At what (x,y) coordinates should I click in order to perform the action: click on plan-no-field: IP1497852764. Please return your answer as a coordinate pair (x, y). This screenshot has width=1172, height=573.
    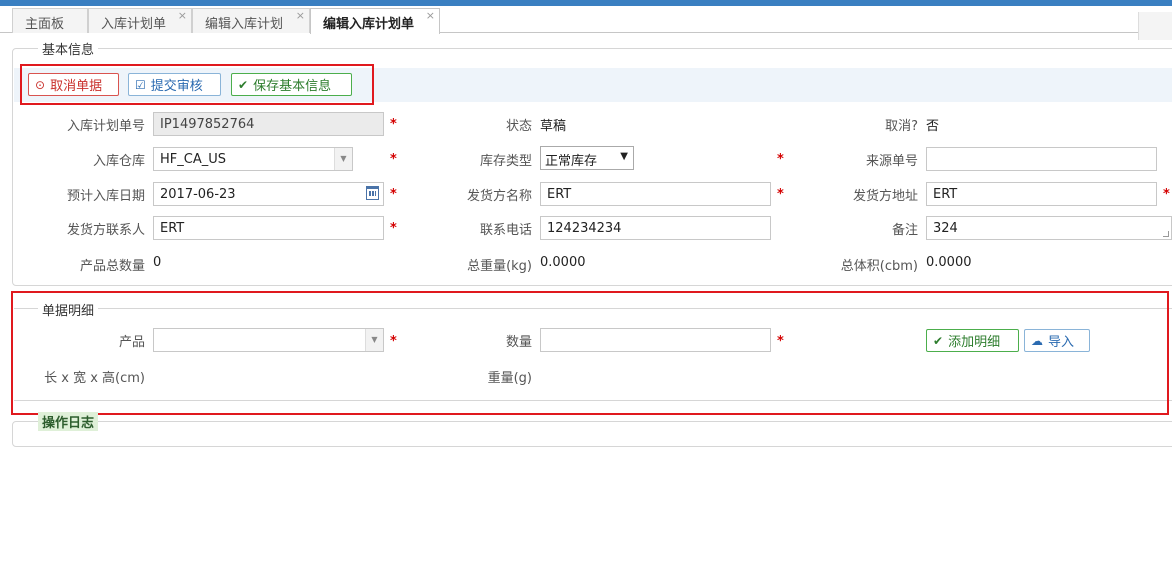
    Looking at the image, I should click on (268, 124).